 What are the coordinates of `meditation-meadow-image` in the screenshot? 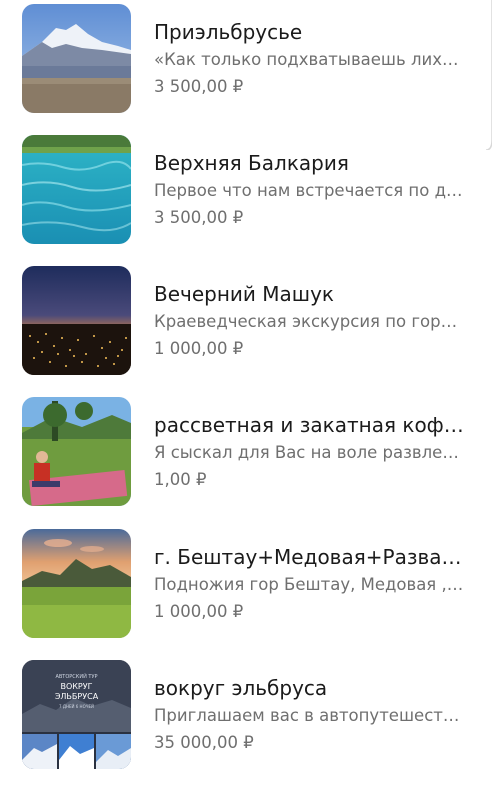 It's located at (76, 451).